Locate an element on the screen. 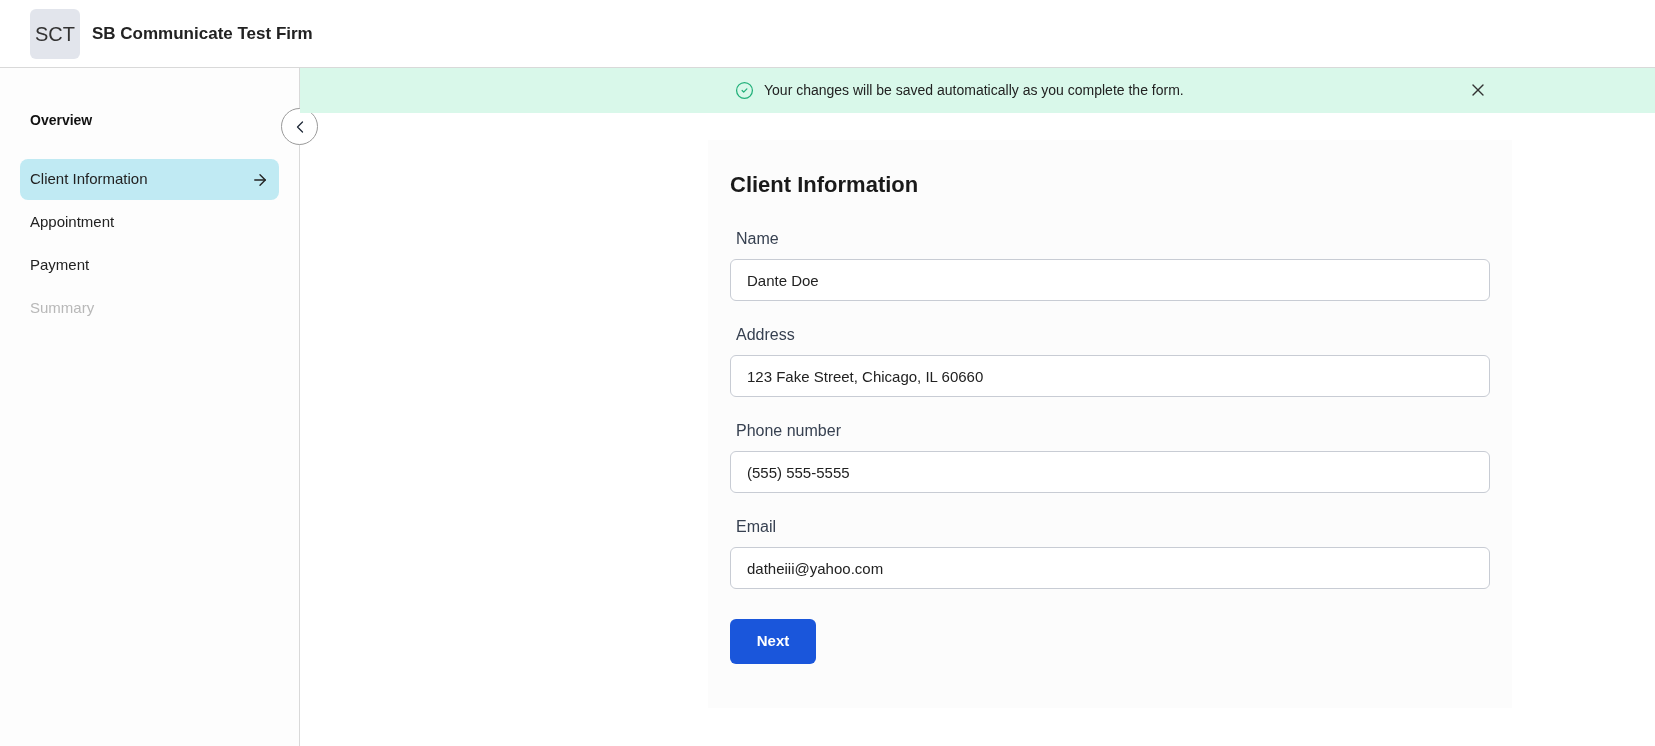 This screenshot has width=1655, height=746. banner-message: Your changes will be saved automatically as you complete the form. is located at coordinates (974, 90).